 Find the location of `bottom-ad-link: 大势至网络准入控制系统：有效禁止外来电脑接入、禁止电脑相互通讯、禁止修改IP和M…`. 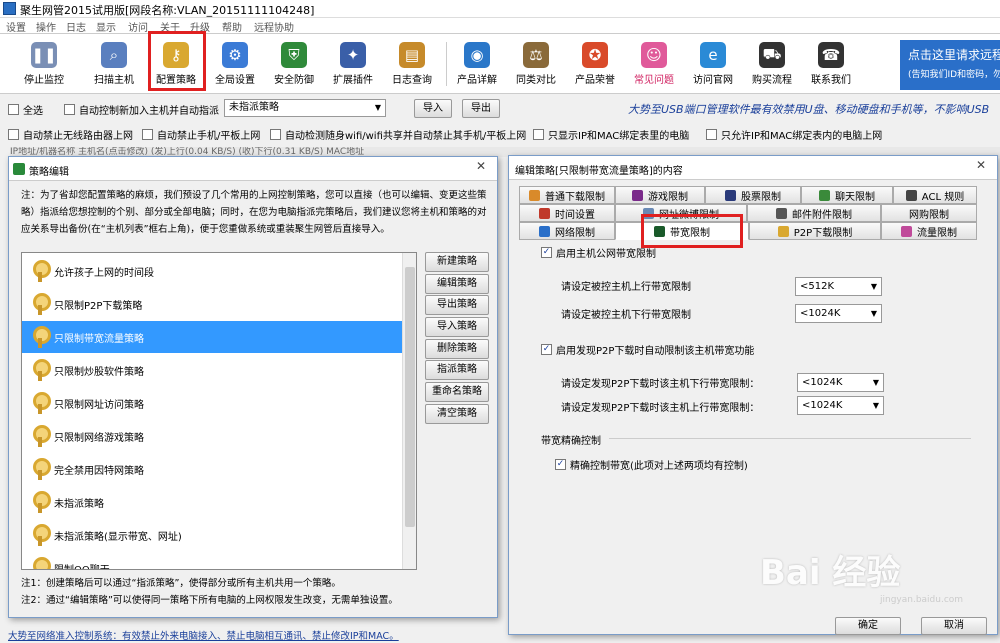

bottom-ad-link: 大势至网络准入控制系统：有效禁止外来电脑接入、禁止电脑相互通讯、禁止修改IP和M… is located at coordinates (203, 635).